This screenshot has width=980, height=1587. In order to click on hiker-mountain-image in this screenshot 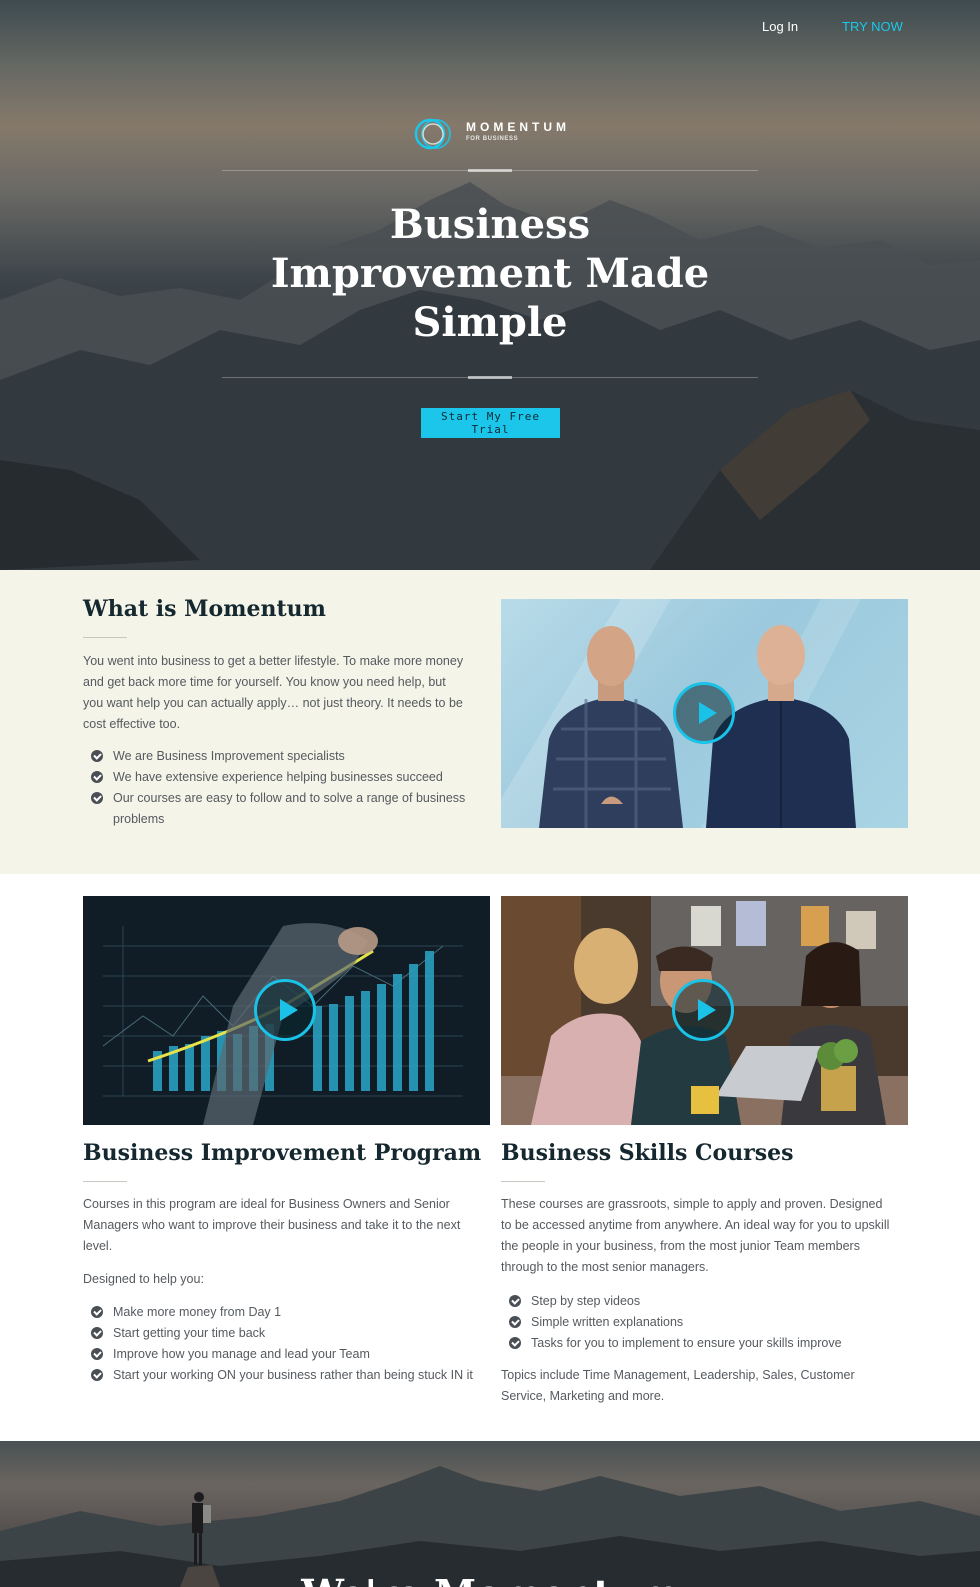, I will do `click(490, 1526)`.